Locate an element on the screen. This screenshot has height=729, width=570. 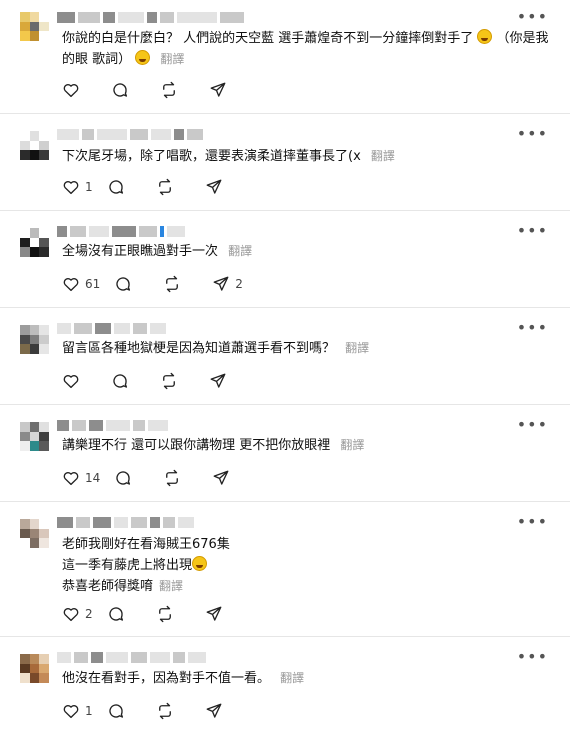
like-count: 2 is located at coordinates (89, 614).